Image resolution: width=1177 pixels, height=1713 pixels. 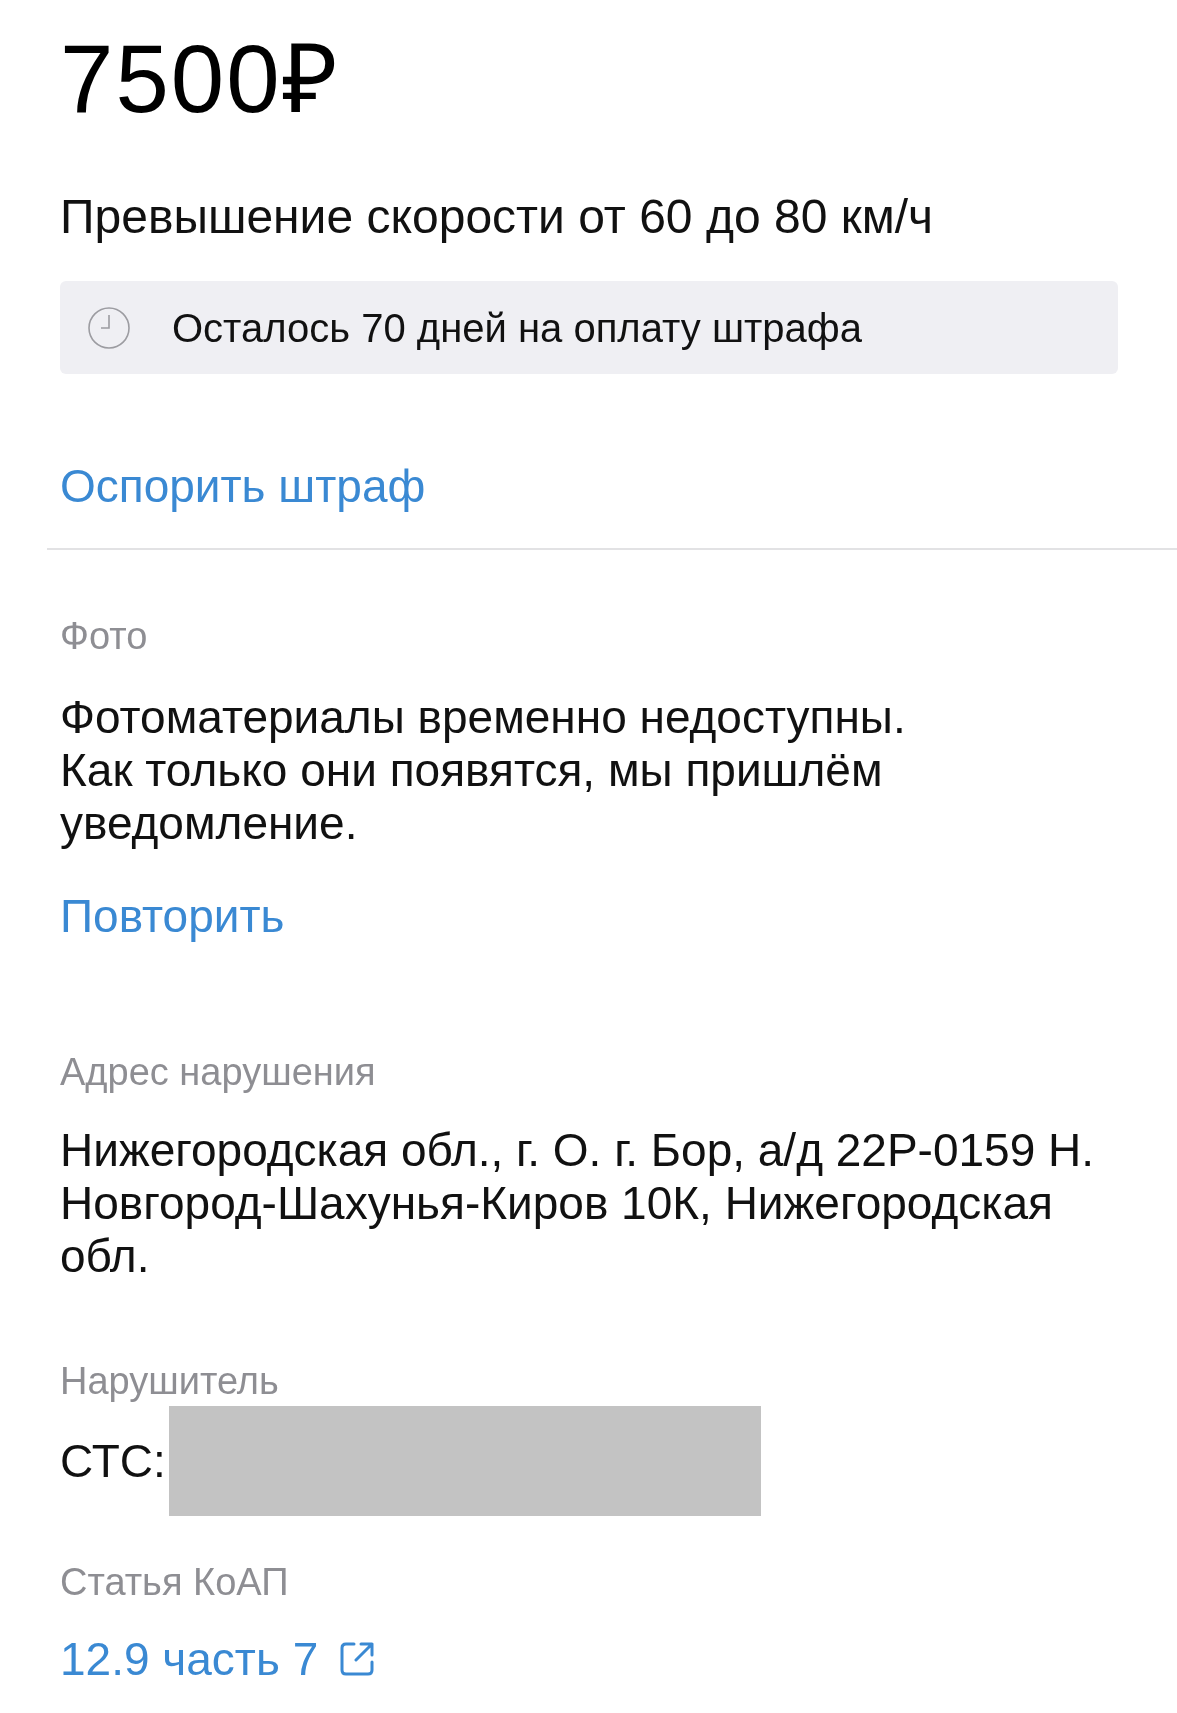 What do you see at coordinates (218, 1072) in the screenshot?
I see `section-label: Адрес нарушения` at bounding box center [218, 1072].